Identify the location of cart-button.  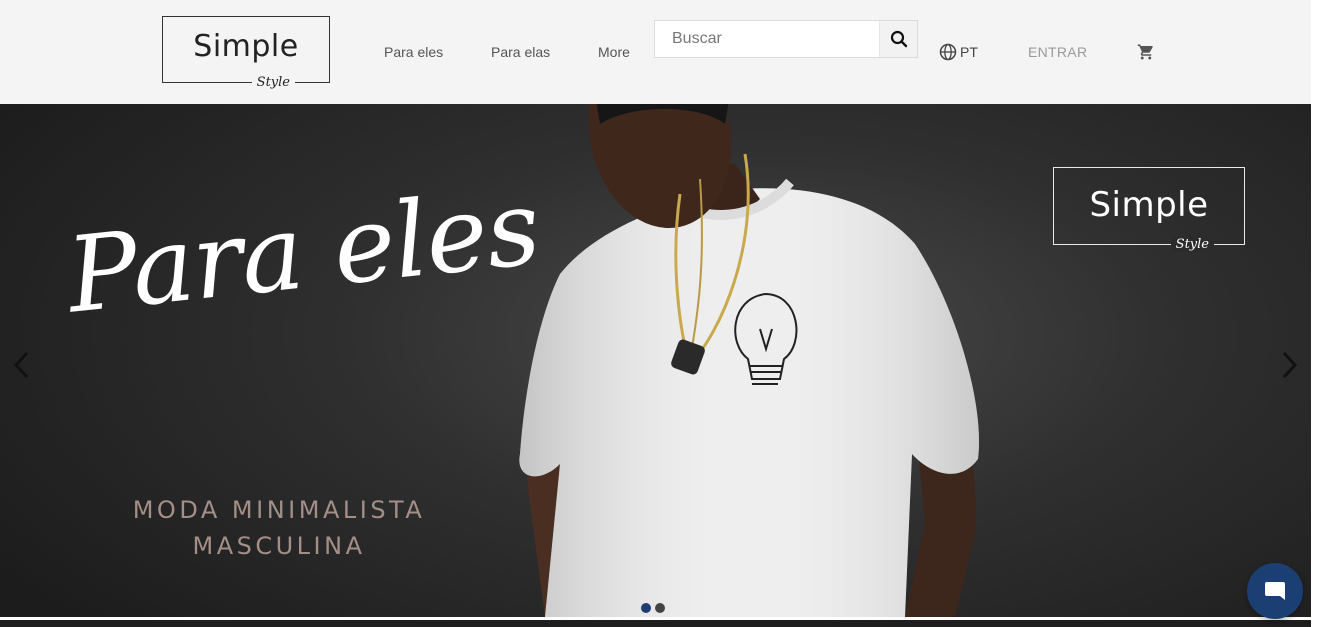
(1146, 54).